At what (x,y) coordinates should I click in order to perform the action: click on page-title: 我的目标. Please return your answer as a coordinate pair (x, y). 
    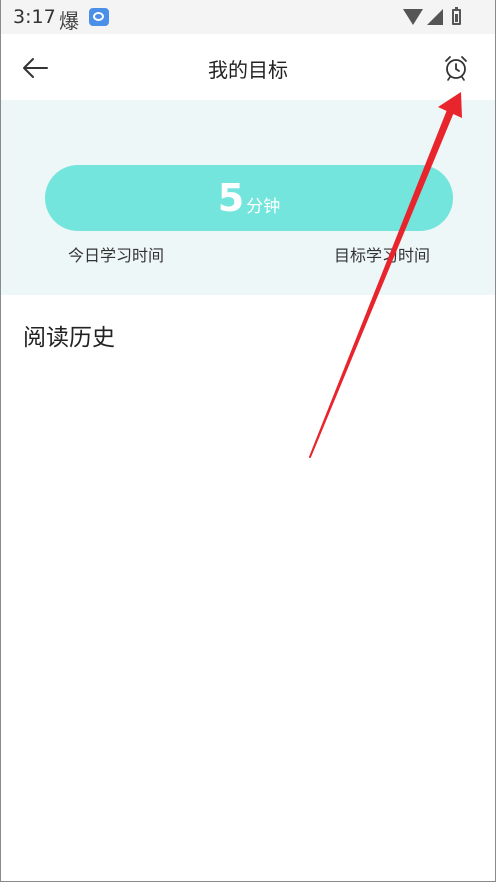
    Looking at the image, I should click on (248, 70).